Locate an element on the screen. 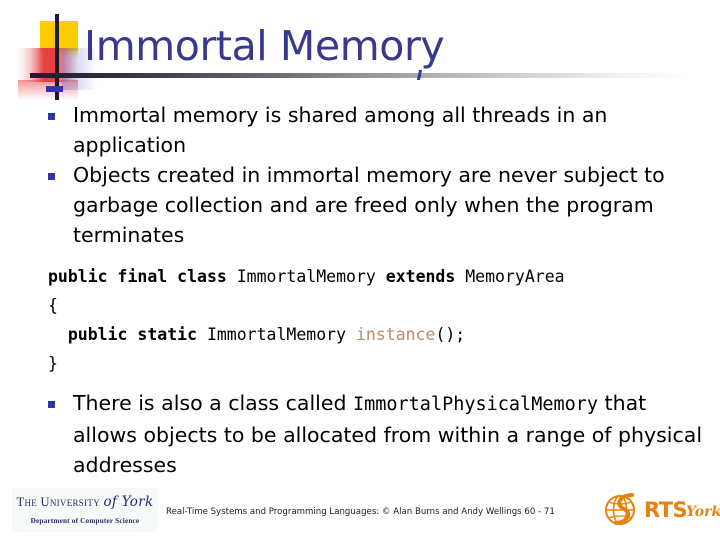  rts-york-script: York is located at coordinates (703, 512).